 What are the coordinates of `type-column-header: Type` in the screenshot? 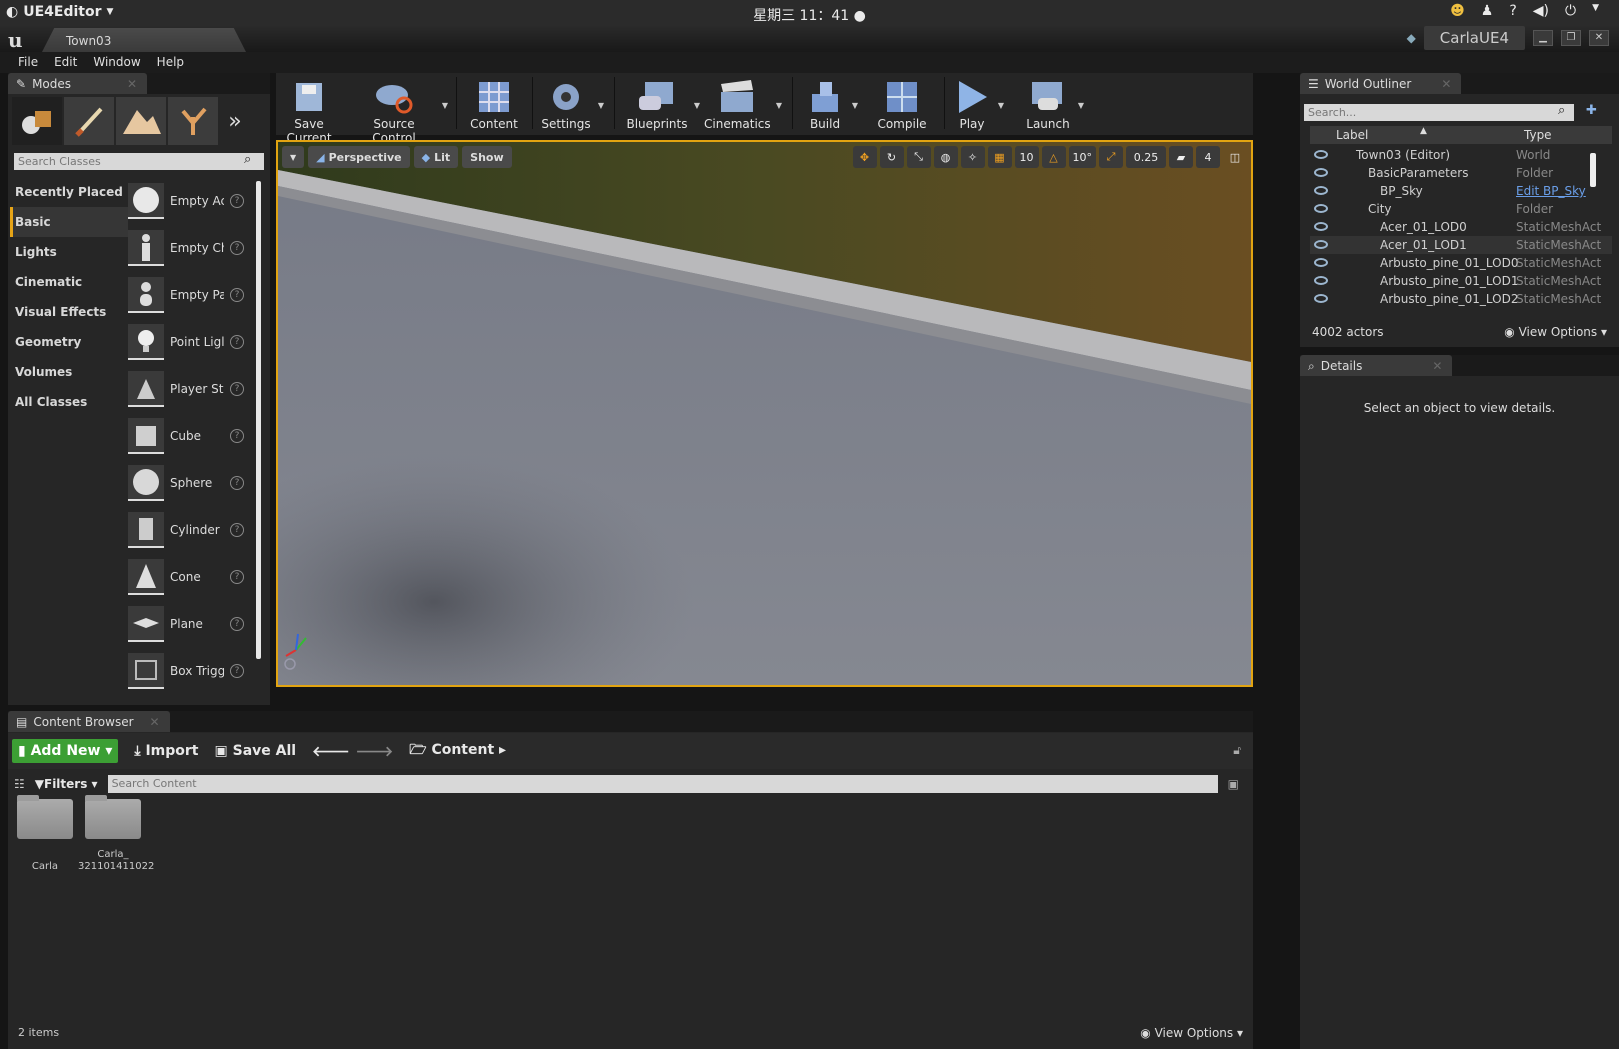 It's located at (1538, 135).